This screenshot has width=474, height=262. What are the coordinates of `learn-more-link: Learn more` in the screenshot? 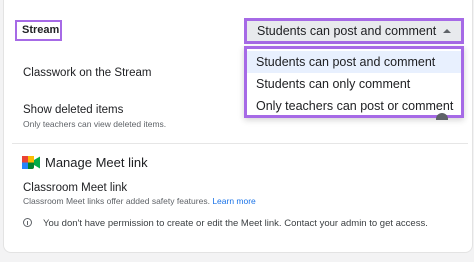 It's located at (233, 201).